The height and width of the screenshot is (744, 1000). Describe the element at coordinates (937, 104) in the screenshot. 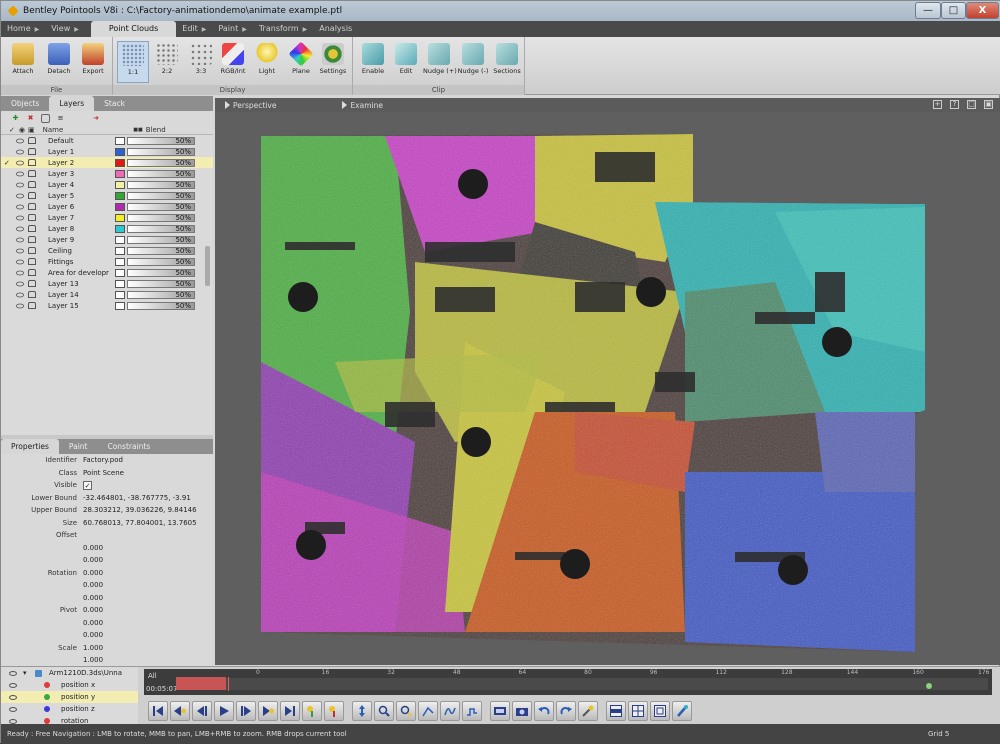

I see `crosshair-icon: +` at that location.